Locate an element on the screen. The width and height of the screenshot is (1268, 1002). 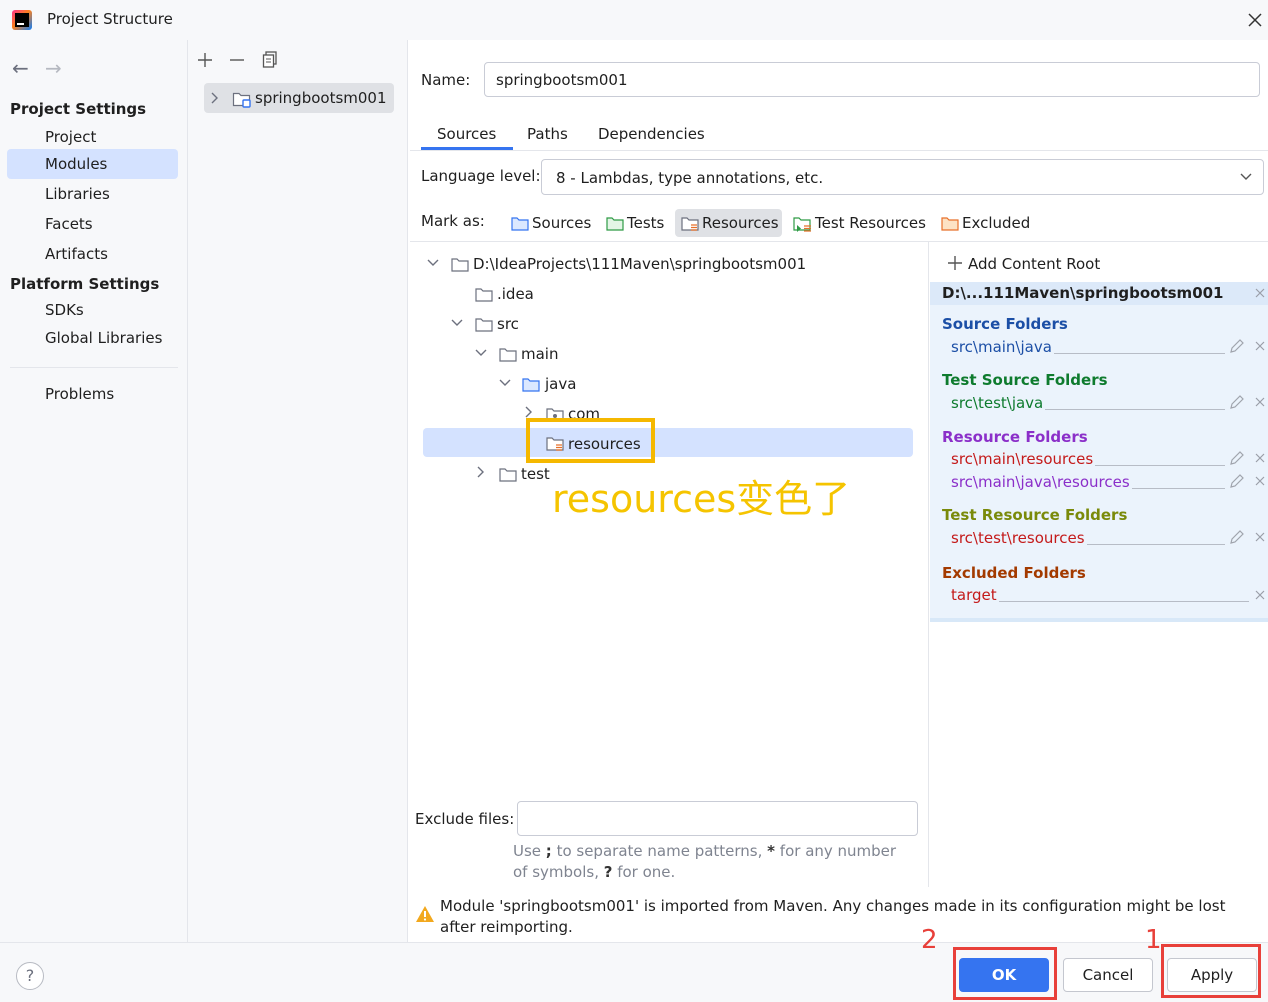
test-resource-folder-path: src\test\resources is located at coordinates (1019, 538).